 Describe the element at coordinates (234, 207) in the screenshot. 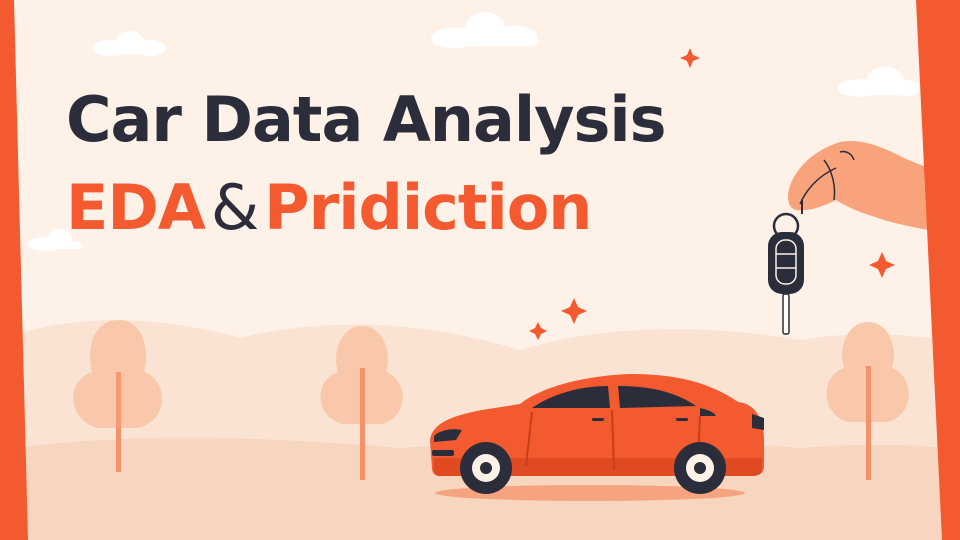

I see `subtitle-ampersand: &` at that location.